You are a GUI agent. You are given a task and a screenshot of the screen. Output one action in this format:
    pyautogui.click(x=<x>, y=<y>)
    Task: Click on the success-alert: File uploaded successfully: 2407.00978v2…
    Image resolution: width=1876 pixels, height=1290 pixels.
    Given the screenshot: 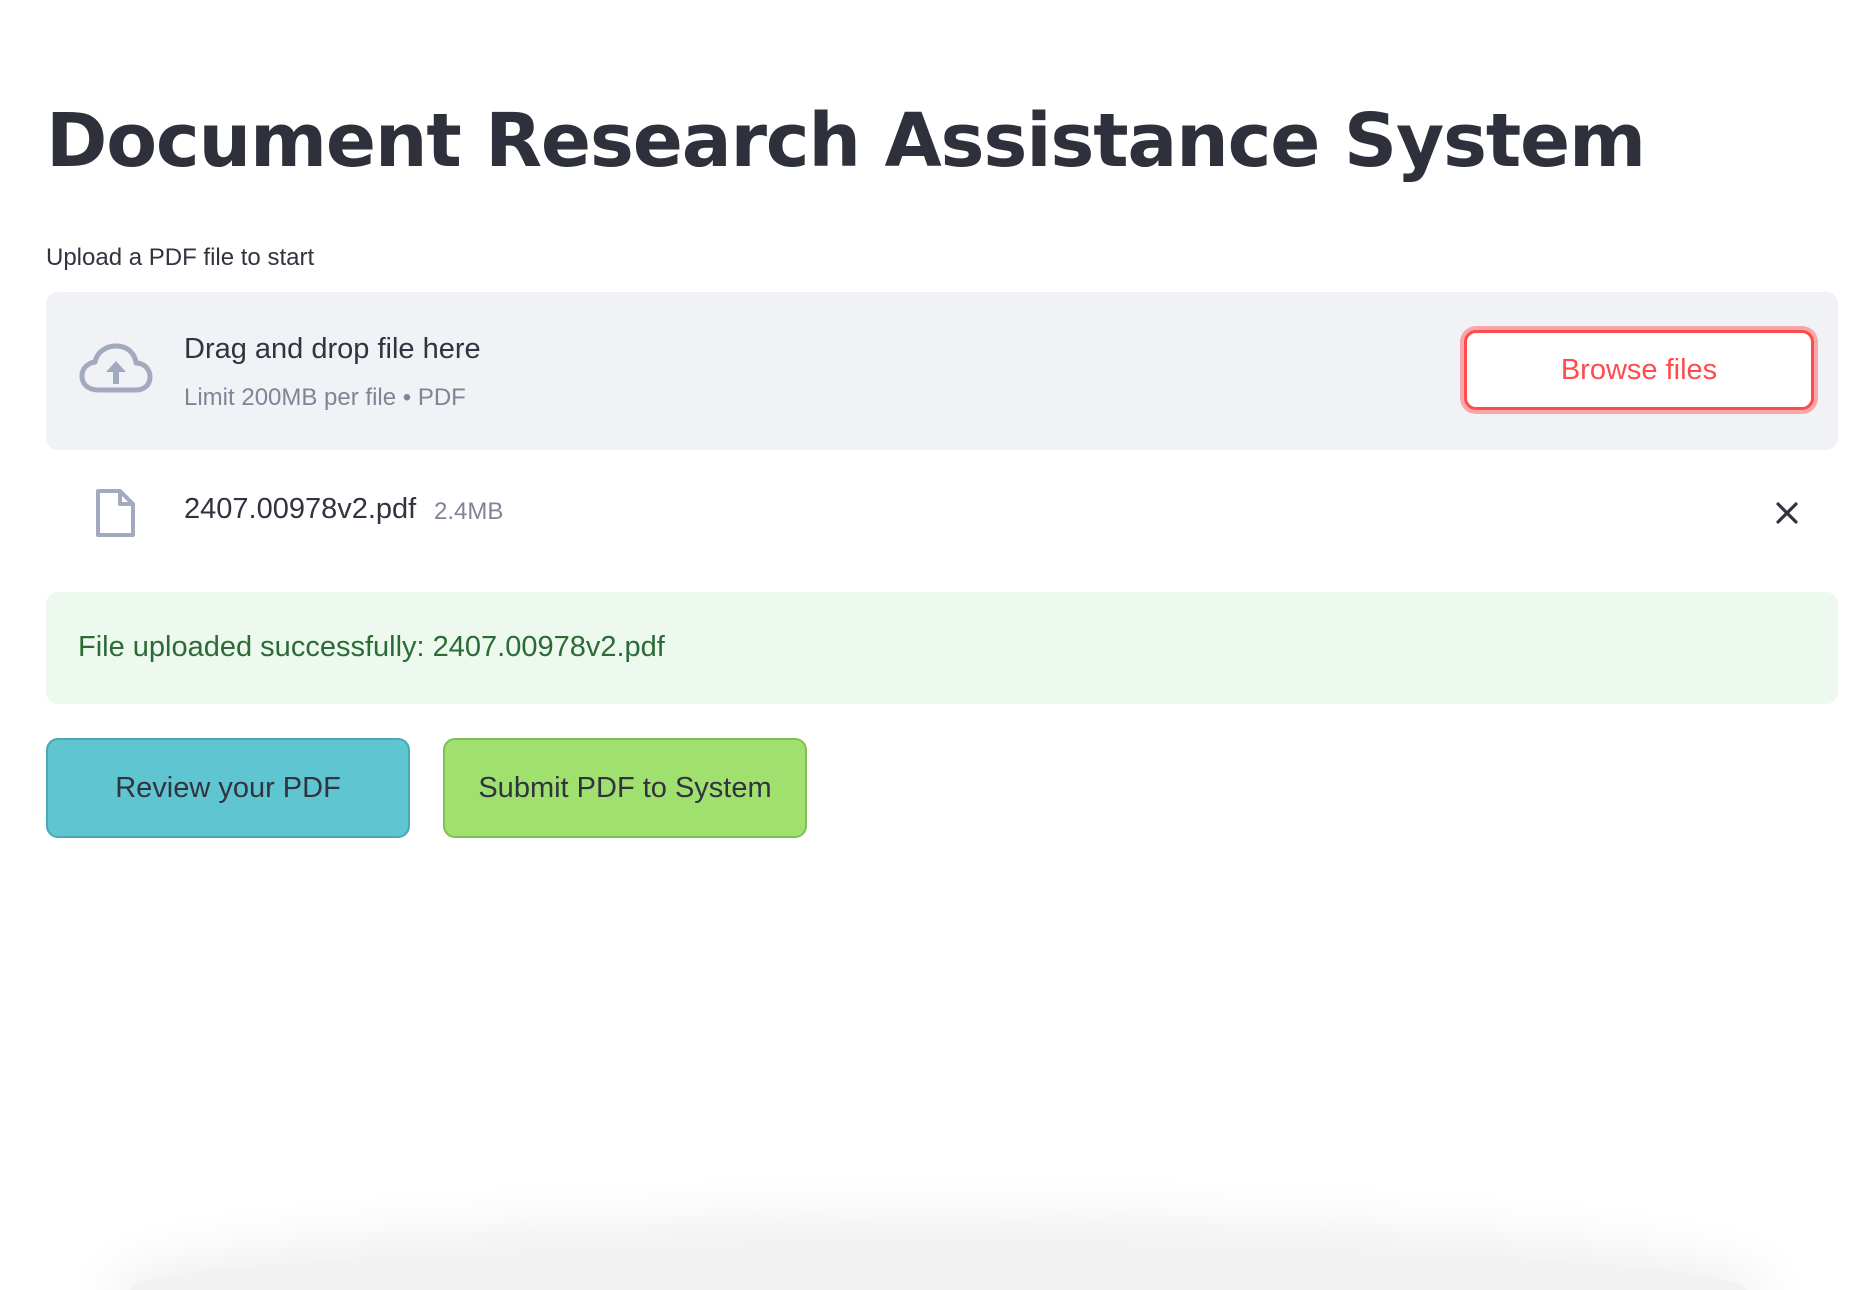 What is the action you would take?
    pyautogui.click(x=942, y=648)
    